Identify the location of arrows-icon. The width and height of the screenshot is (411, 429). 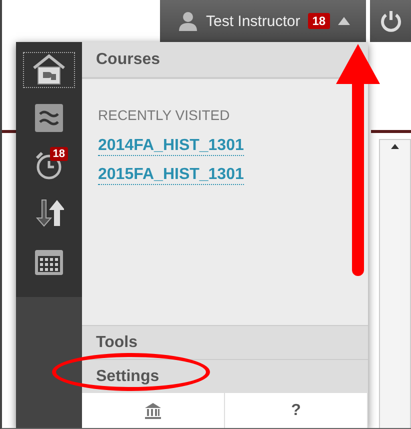
(49, 213).